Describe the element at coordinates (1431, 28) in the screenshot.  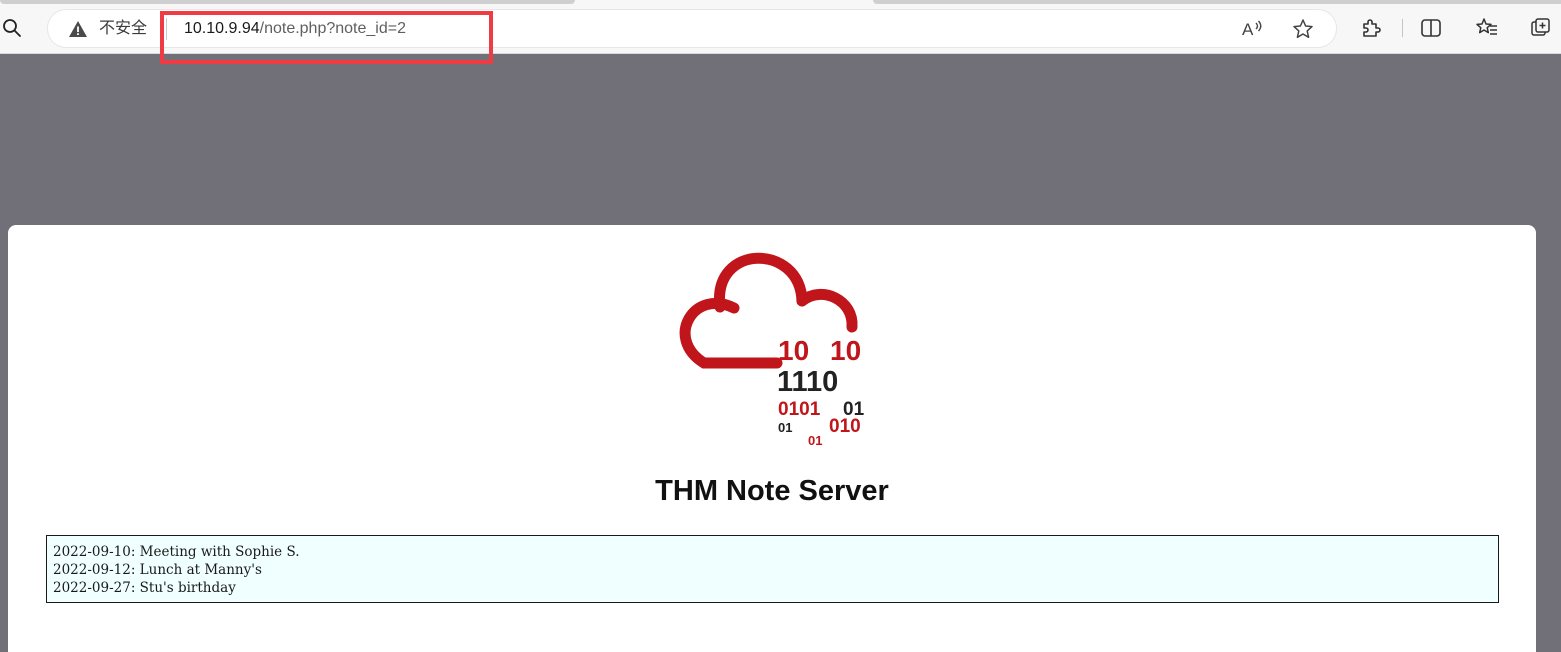
I see `split-screen-icon` at that location.